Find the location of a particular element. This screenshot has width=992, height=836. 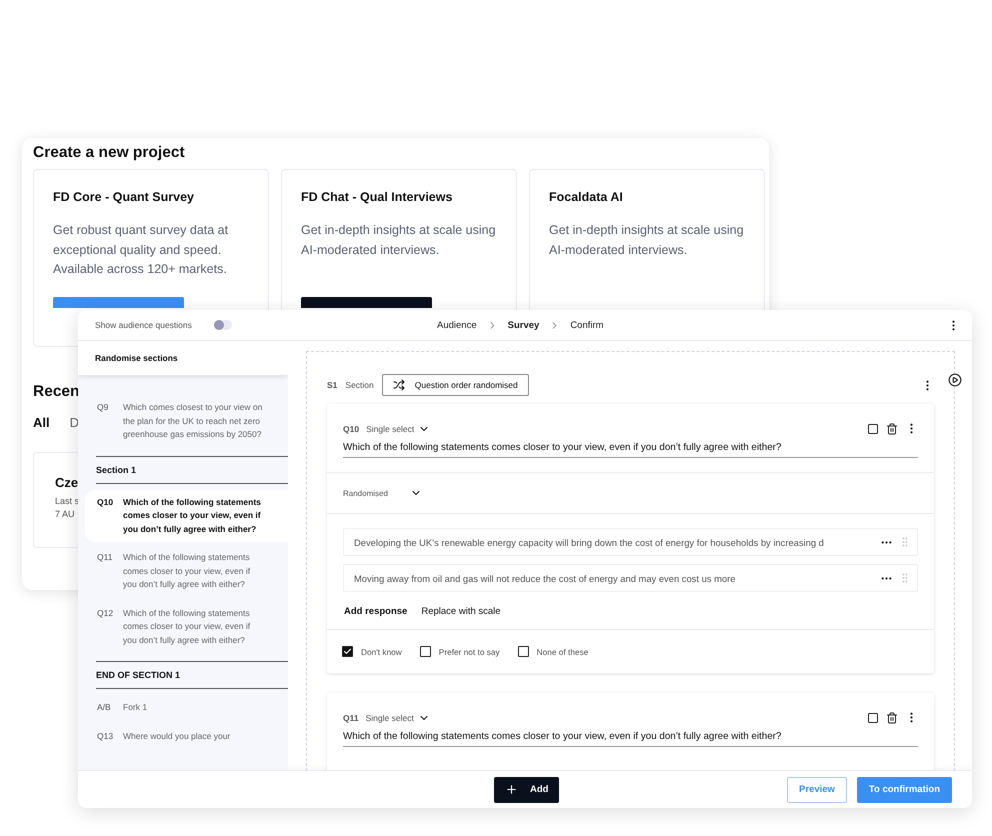

sidebar-item: Q11 Which of the following statements comes closer to your view, even if you don’t fully agree with either? is located at coordinates (186, 571).